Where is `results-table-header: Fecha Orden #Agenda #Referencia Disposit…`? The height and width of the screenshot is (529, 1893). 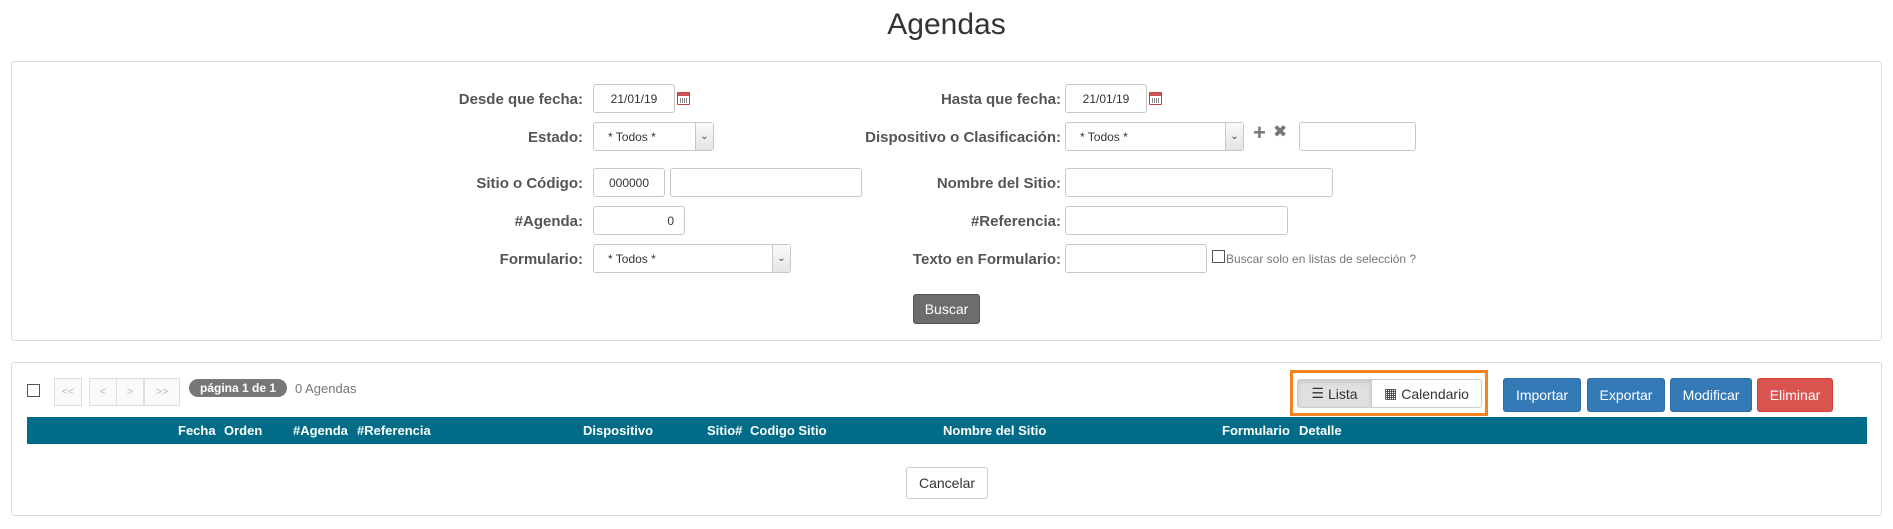
results-table-header: Fecha Orden #Agenda #Referencia Disposit… is located at coordinates (947, 430).